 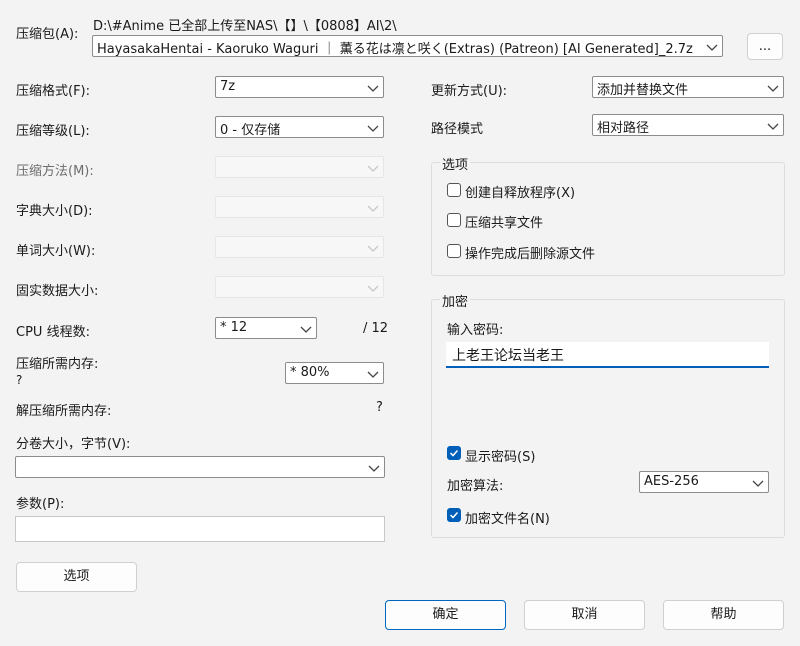 I want to click on sfx-label: 创建自释放程序(X), so click(x=520, y=191).